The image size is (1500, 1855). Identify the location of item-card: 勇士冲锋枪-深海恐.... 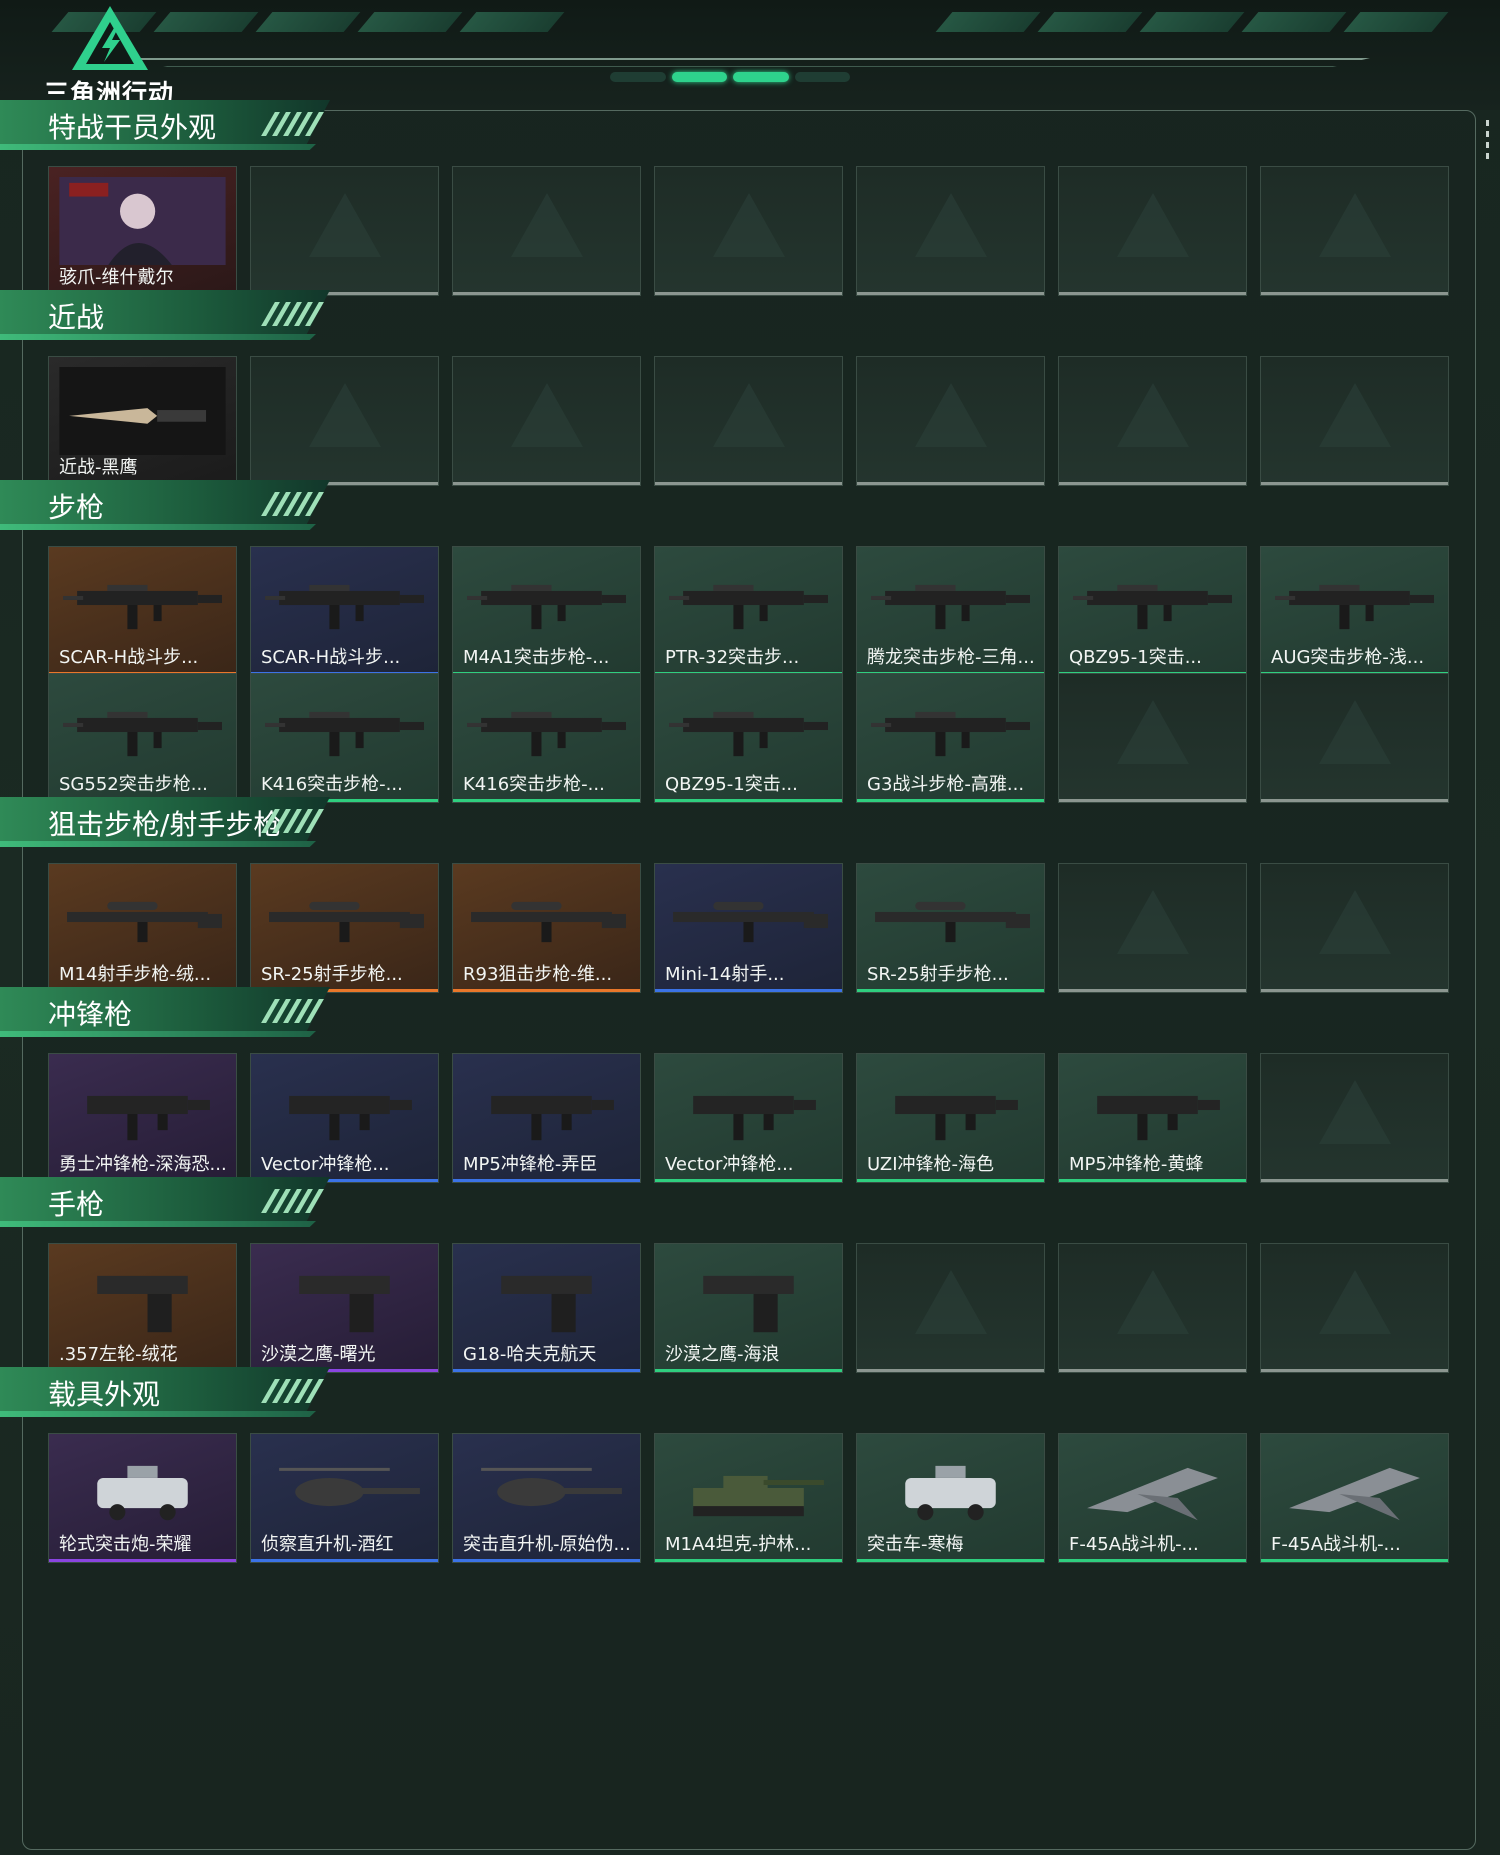
(142, 1118).